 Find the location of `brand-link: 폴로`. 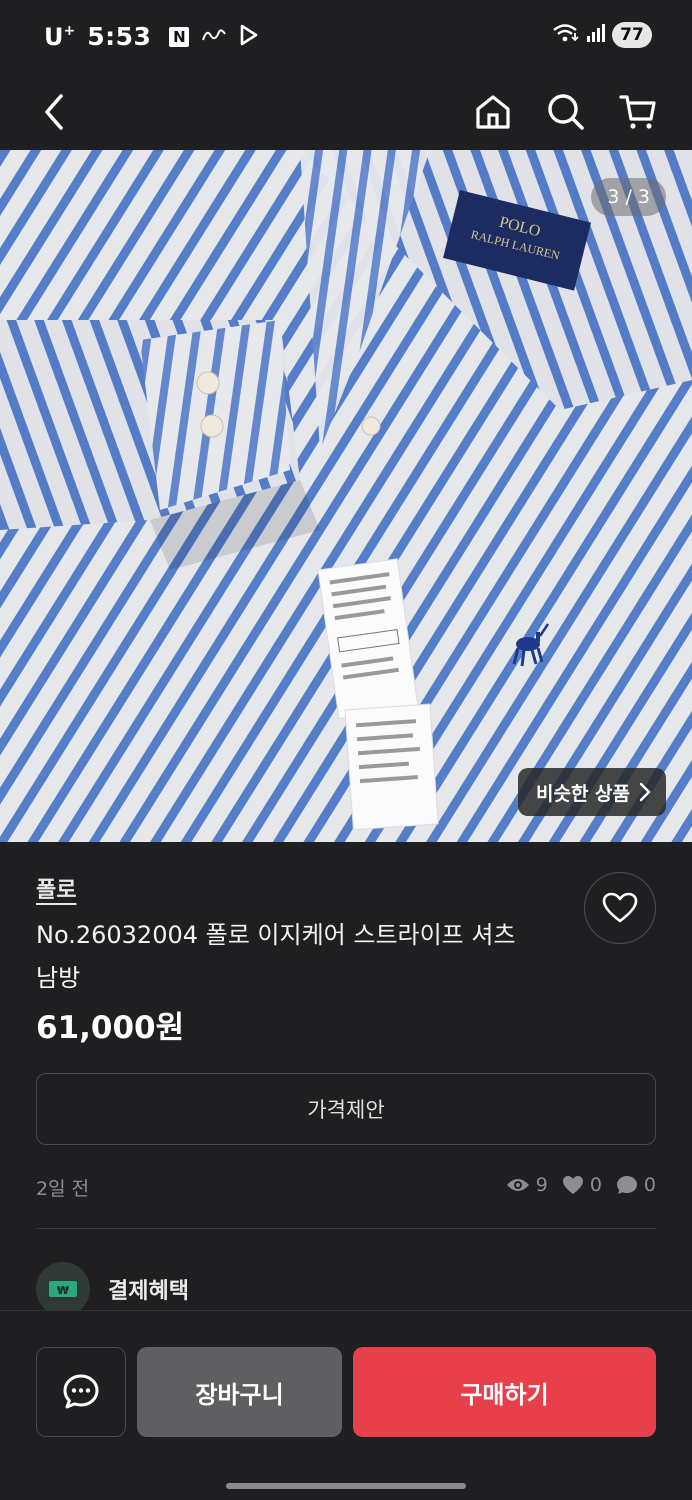

brand-link: 폴로 is located at coordinates (56, 888).